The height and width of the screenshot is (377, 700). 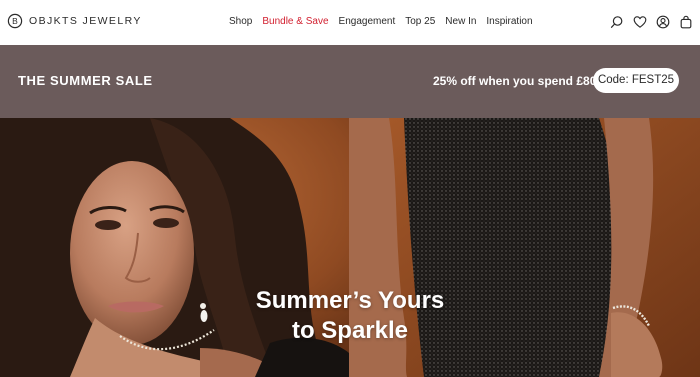 I want to click on menu-item-bundle-save: Bundle & Save, so click(x=295, y=21).